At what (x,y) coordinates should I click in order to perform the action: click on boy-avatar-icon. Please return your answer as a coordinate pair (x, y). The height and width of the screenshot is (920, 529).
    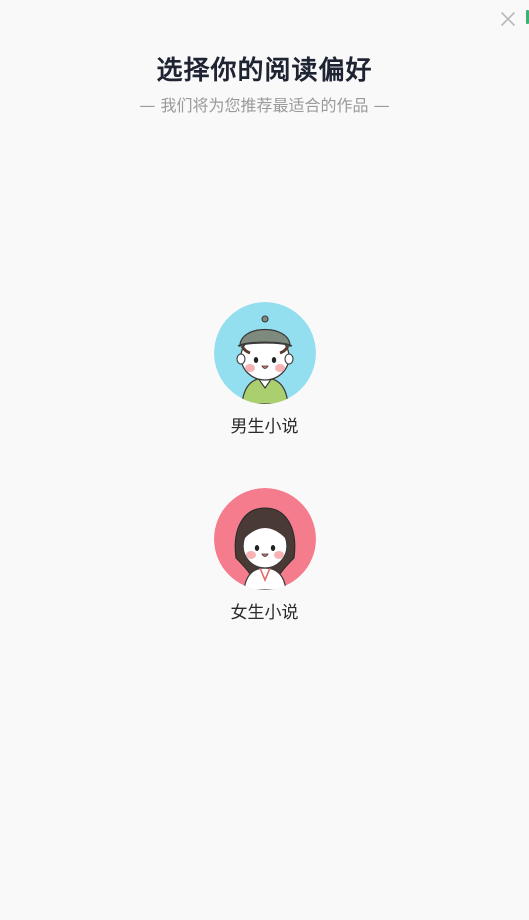
    Looking at the image, I should click on (264, 353).